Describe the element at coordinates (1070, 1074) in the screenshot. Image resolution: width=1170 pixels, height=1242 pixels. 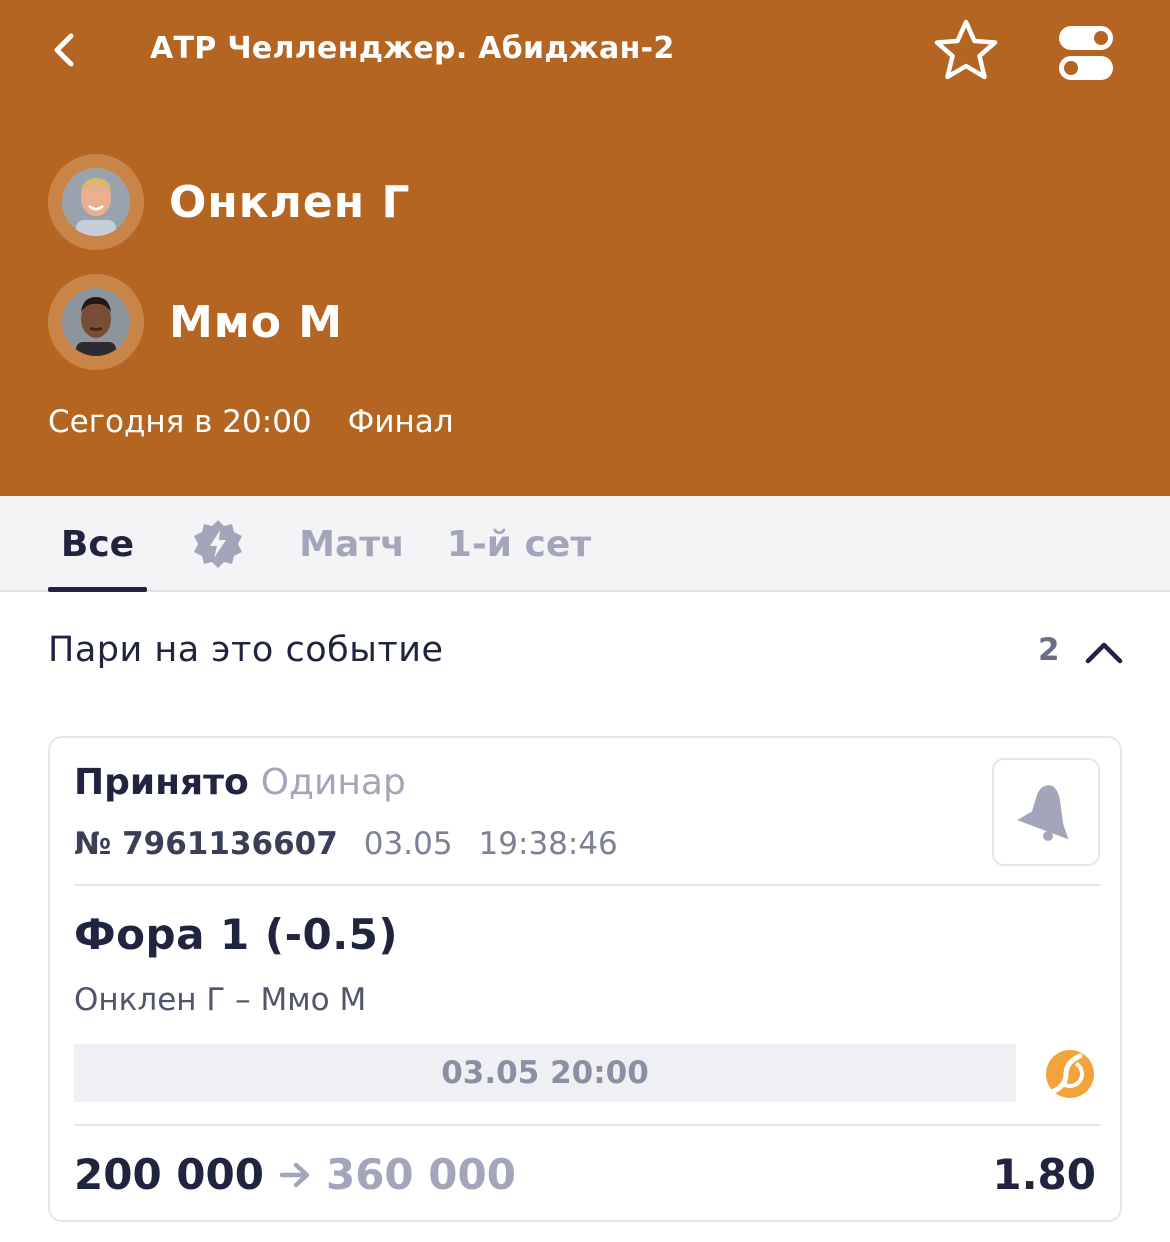
I see `tennis-ball-icon` at that location.